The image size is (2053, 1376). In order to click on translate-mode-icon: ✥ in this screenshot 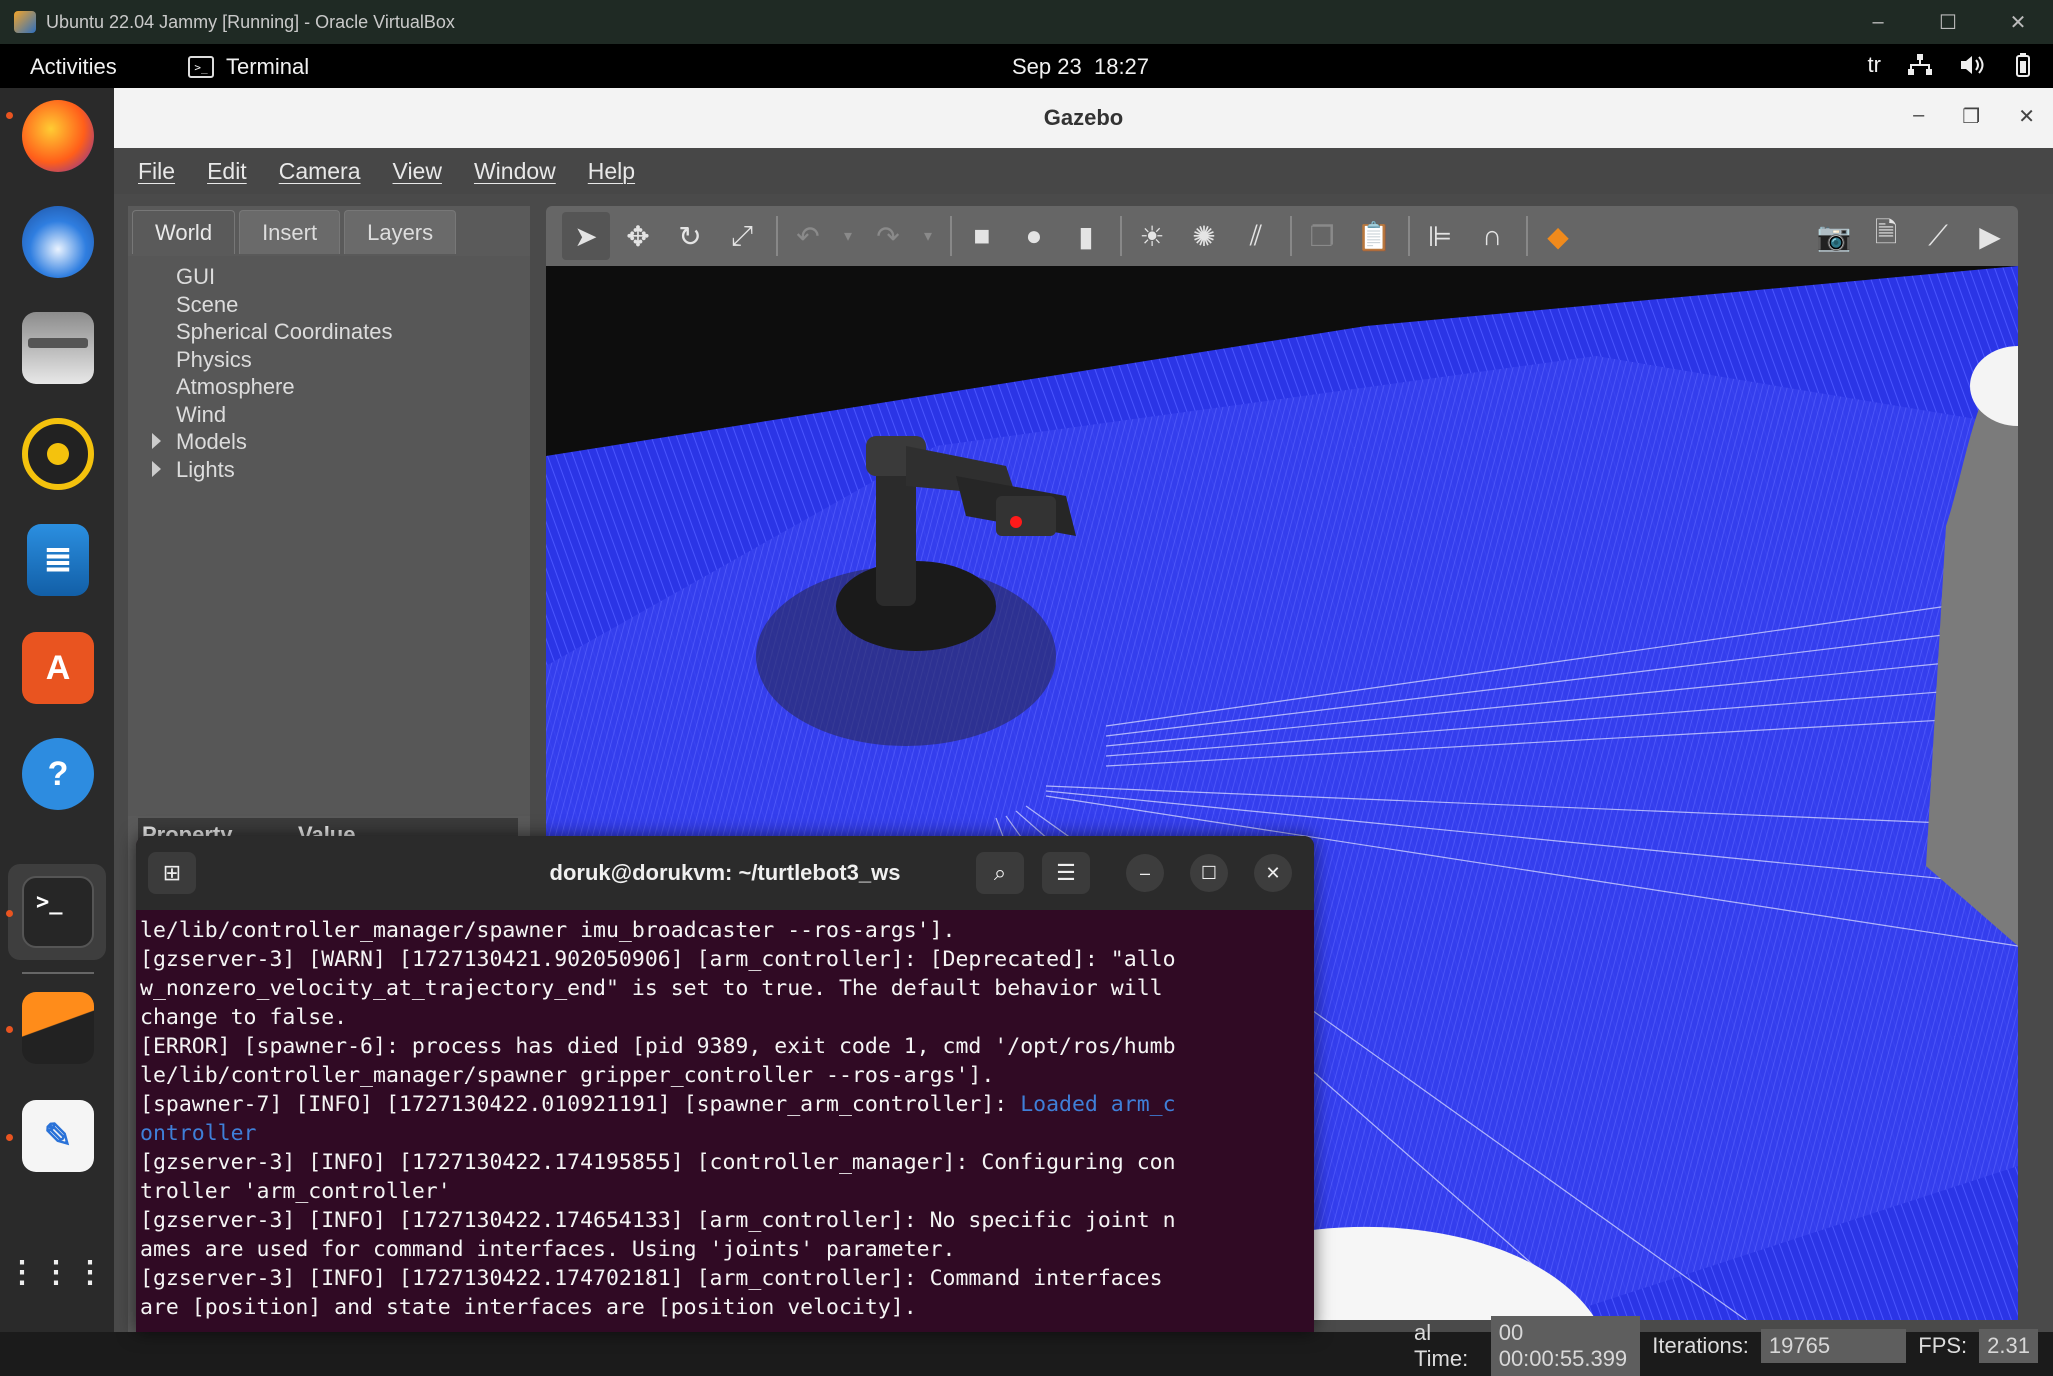, I will do `click(638, 236)`.